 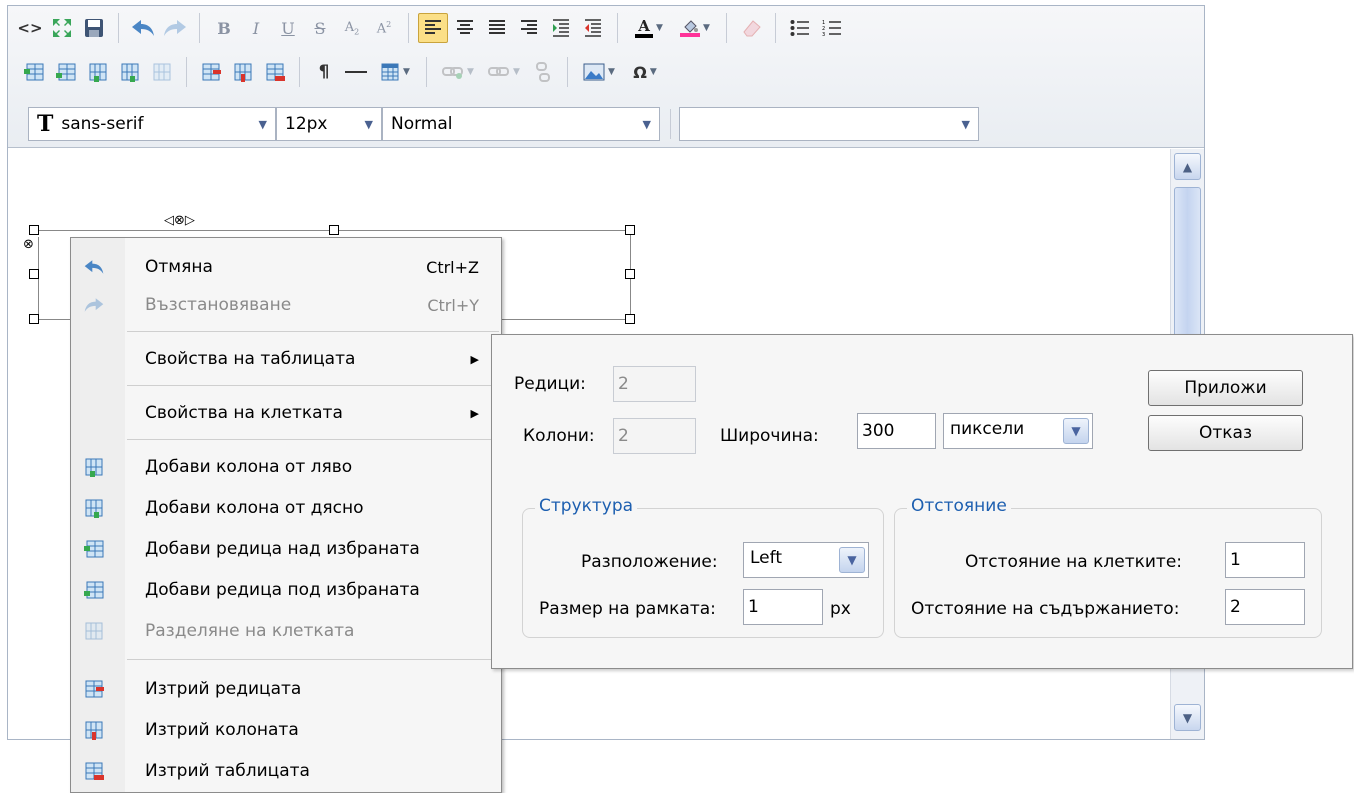 I want to click on rows-input, so click(x=654, y=384).